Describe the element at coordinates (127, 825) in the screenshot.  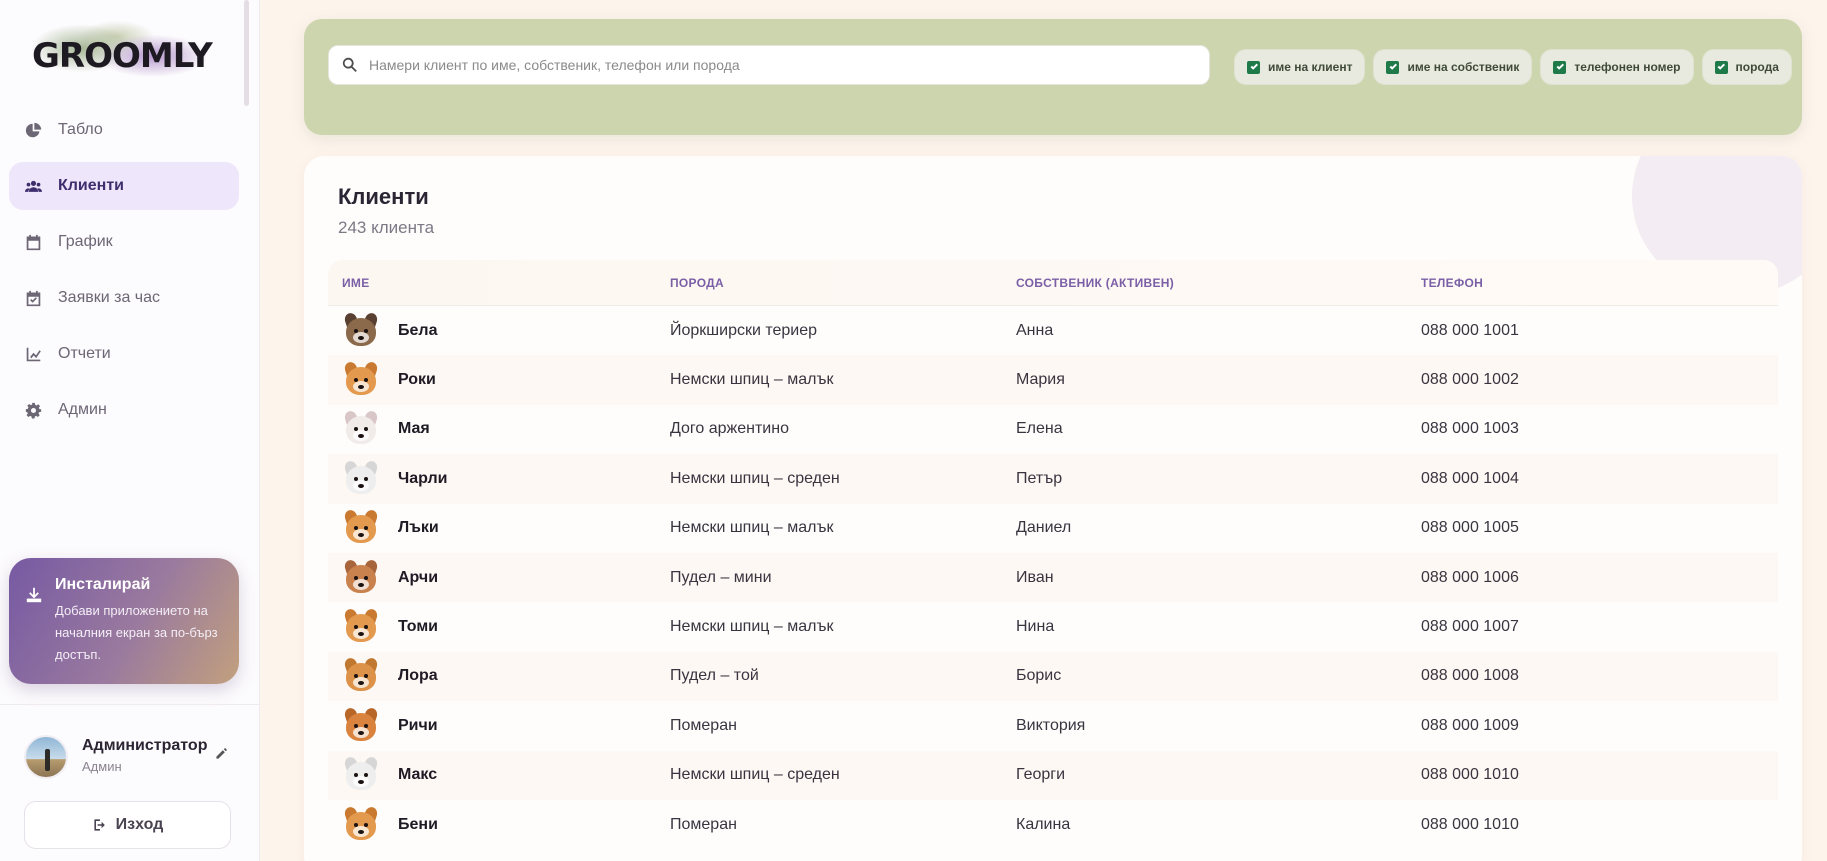
I see `logout-button: Изход` at that location.